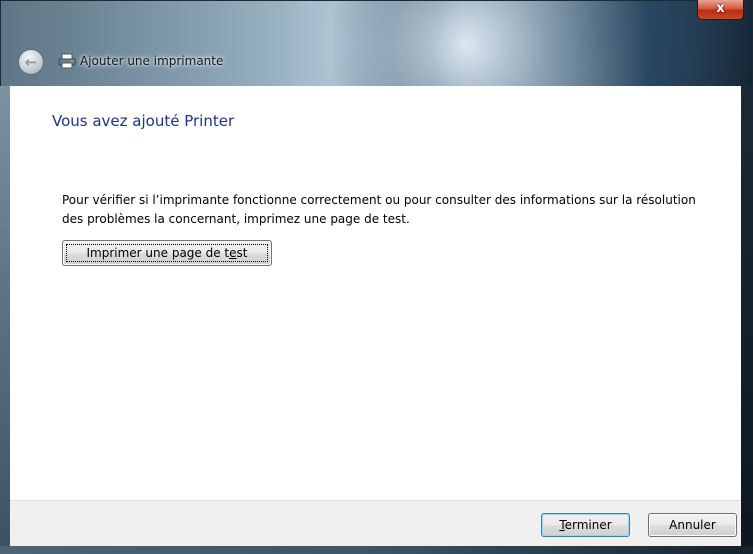 This screenshot has width=753, height=554. I want to click on back-arrow-icon: ←, so click(31, 62).